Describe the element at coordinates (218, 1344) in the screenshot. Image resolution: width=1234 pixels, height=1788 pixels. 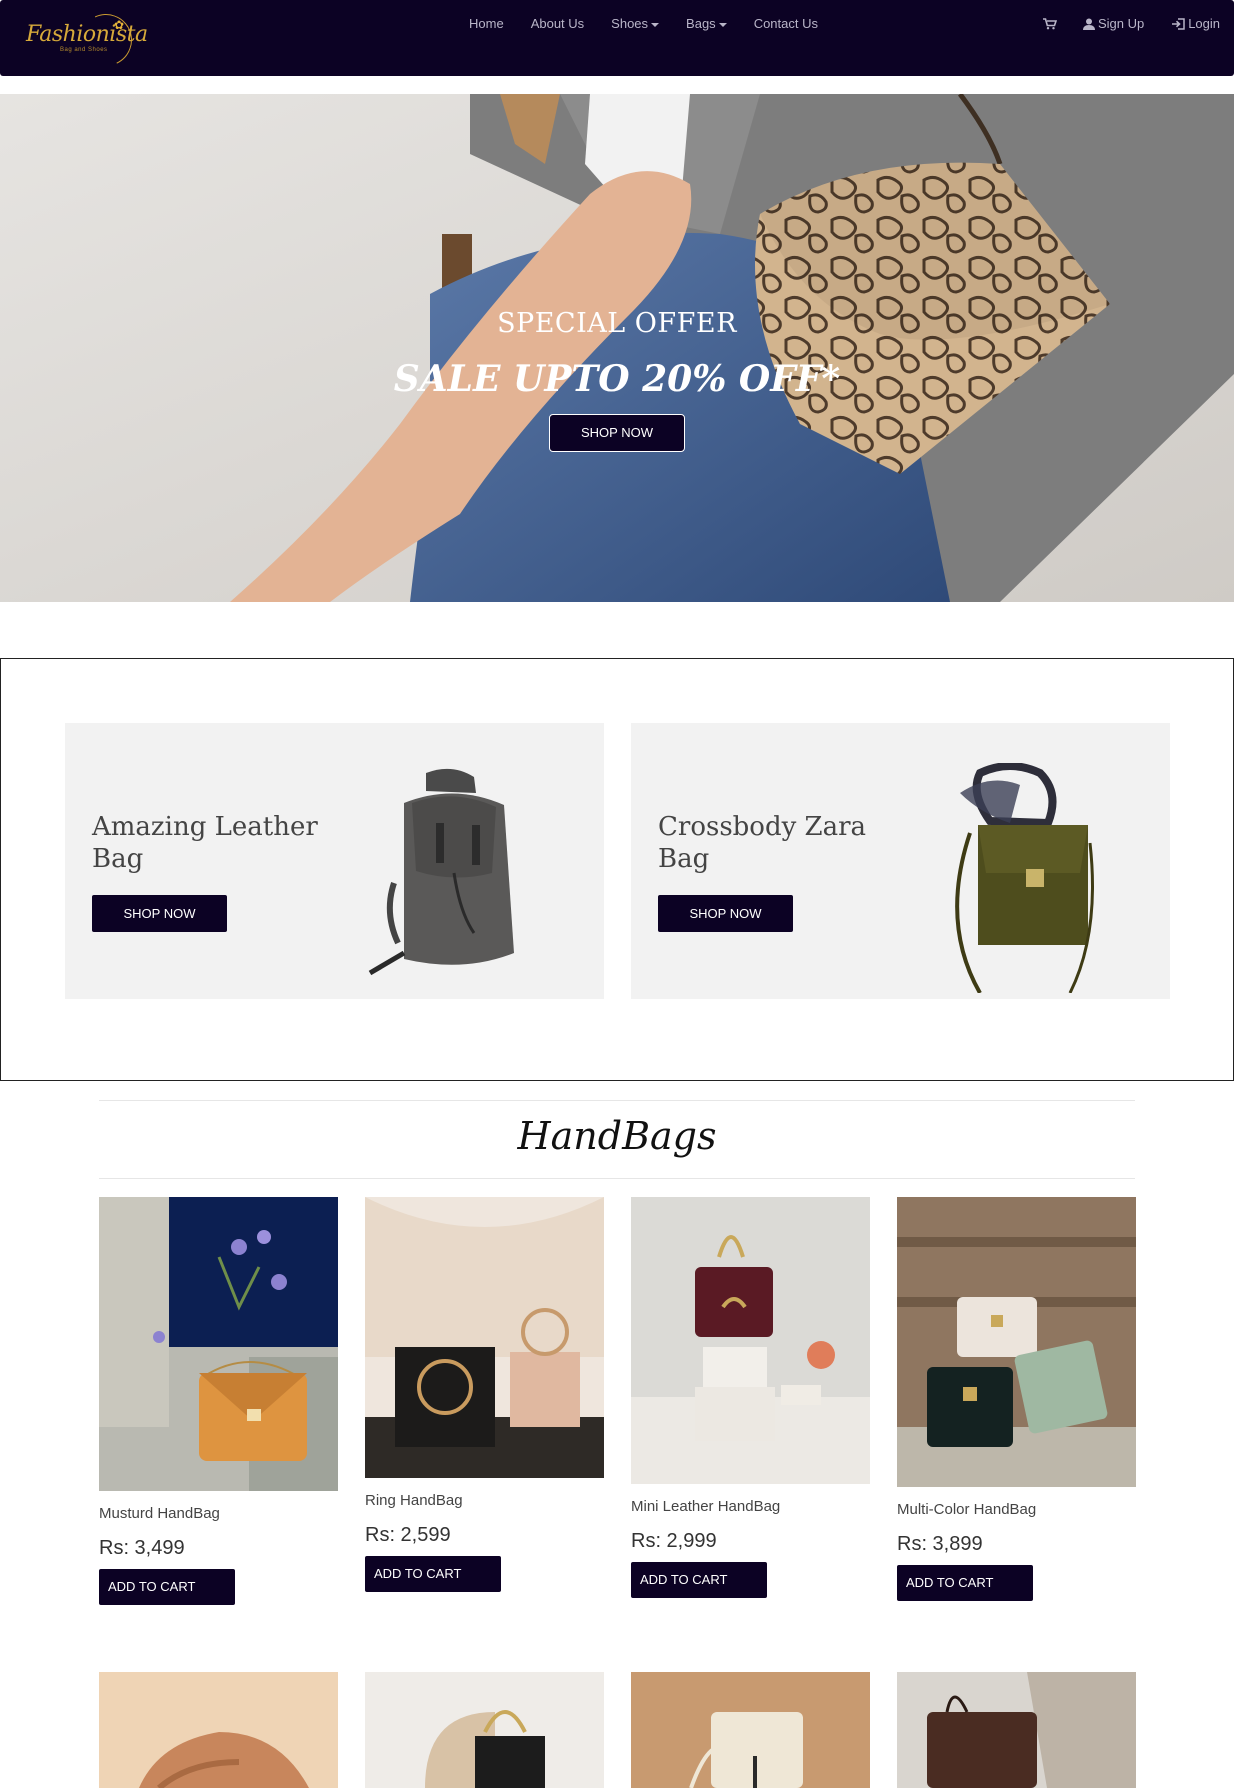
I see `musturd-handbag-image` at that location.